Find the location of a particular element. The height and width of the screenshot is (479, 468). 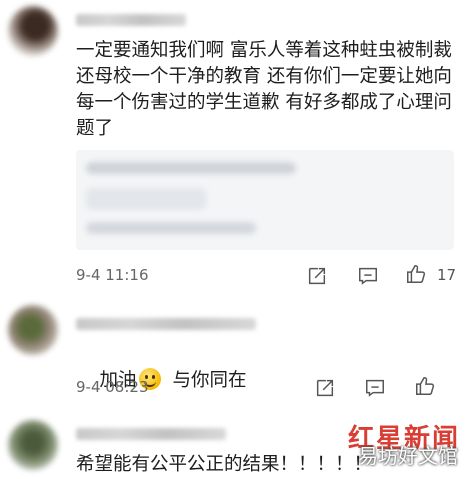

comment-time: 9-4 08:23 is located at coordinates (112, 387).